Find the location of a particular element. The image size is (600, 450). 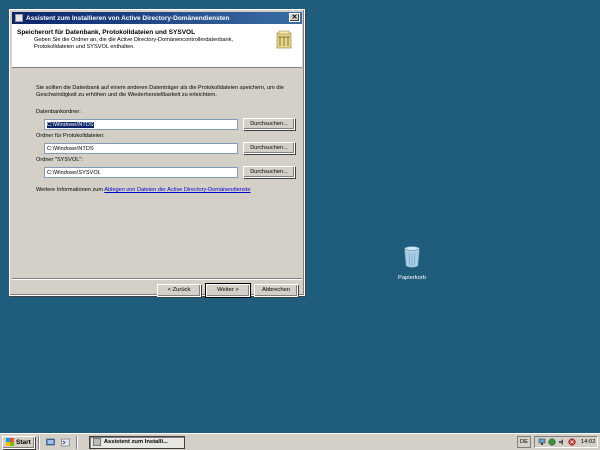

close-button: ✕ is located at coordinates (294, 17).